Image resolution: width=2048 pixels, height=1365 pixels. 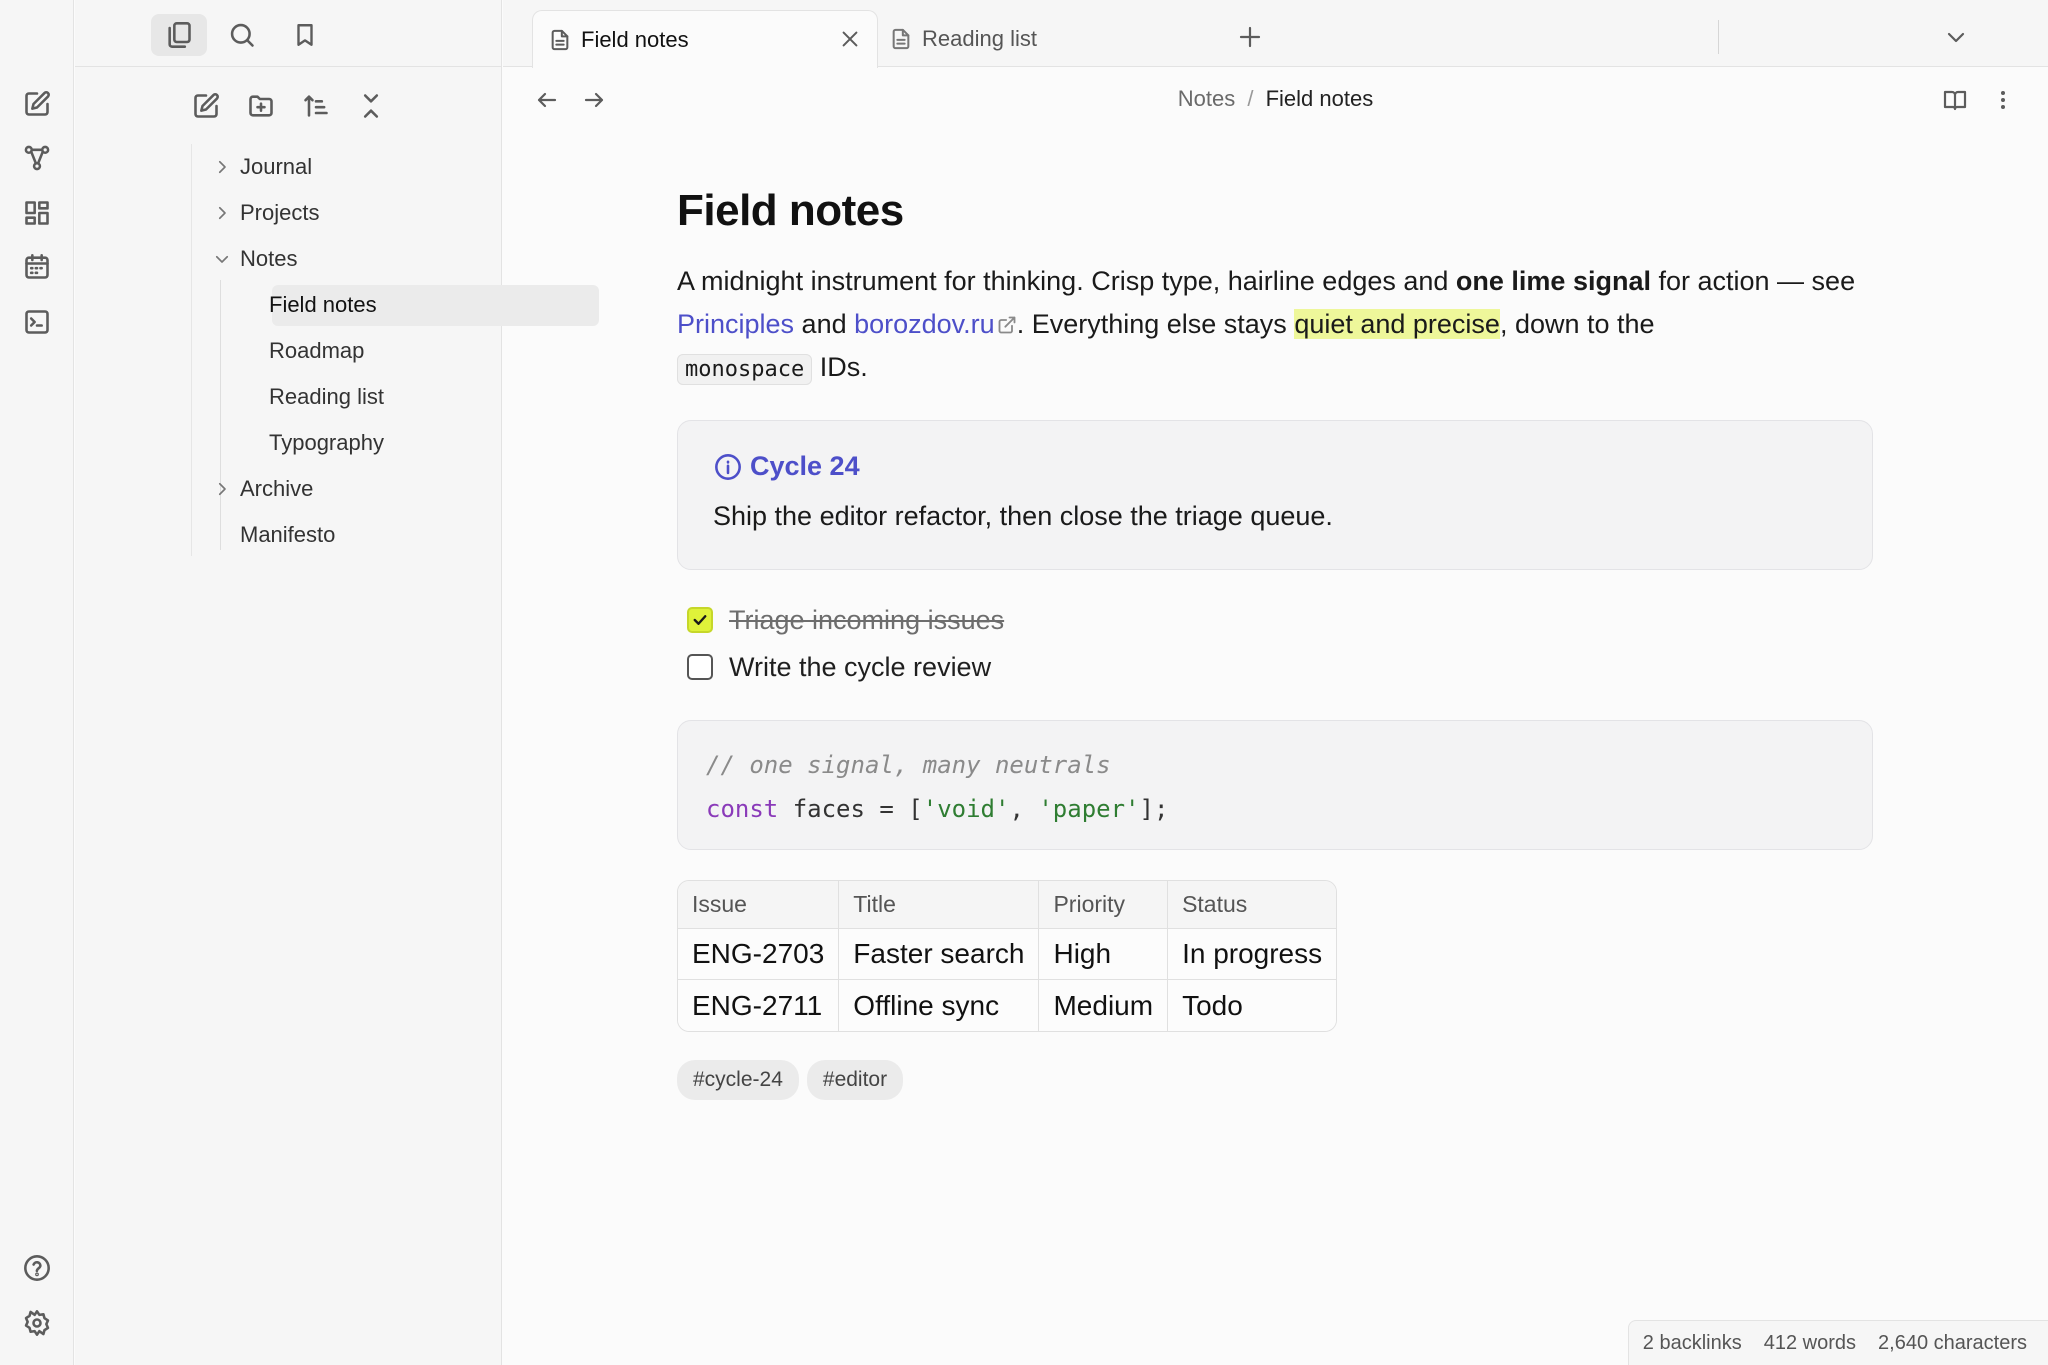 I want to click on graph-view-icon, so click(x=37, y=158).